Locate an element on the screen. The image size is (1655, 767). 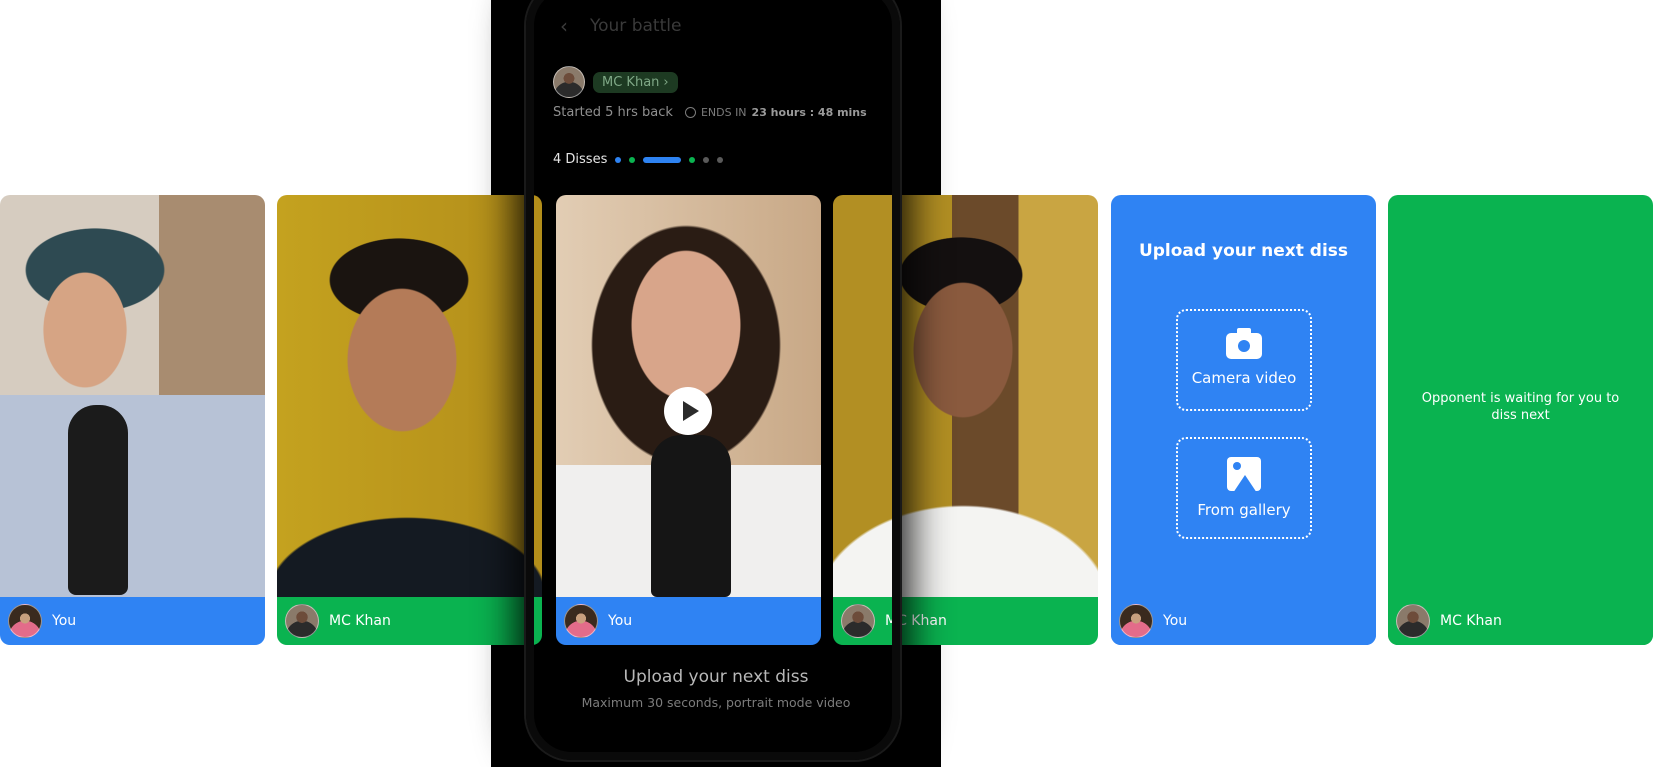
upload-prompt-subtitle: Maximum 30 seconds, portrait mode video is located at coordinates (716, 702).